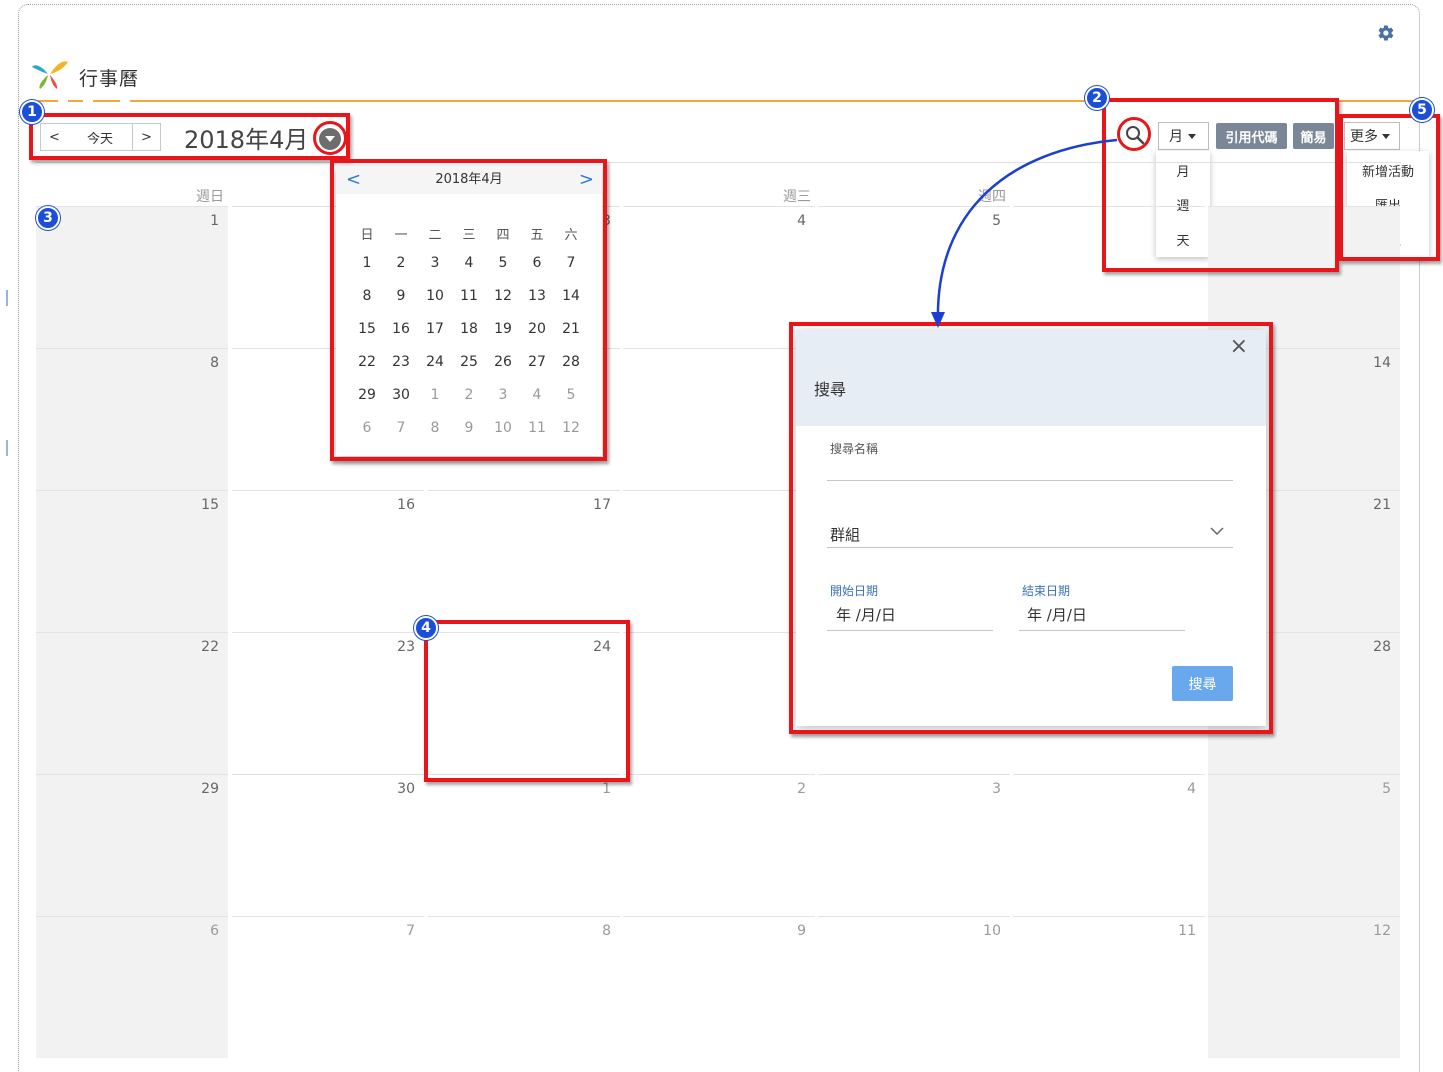 This screenshot has height=1072, width=1443. I want to click on day-cell: 7, so click(328, 987).